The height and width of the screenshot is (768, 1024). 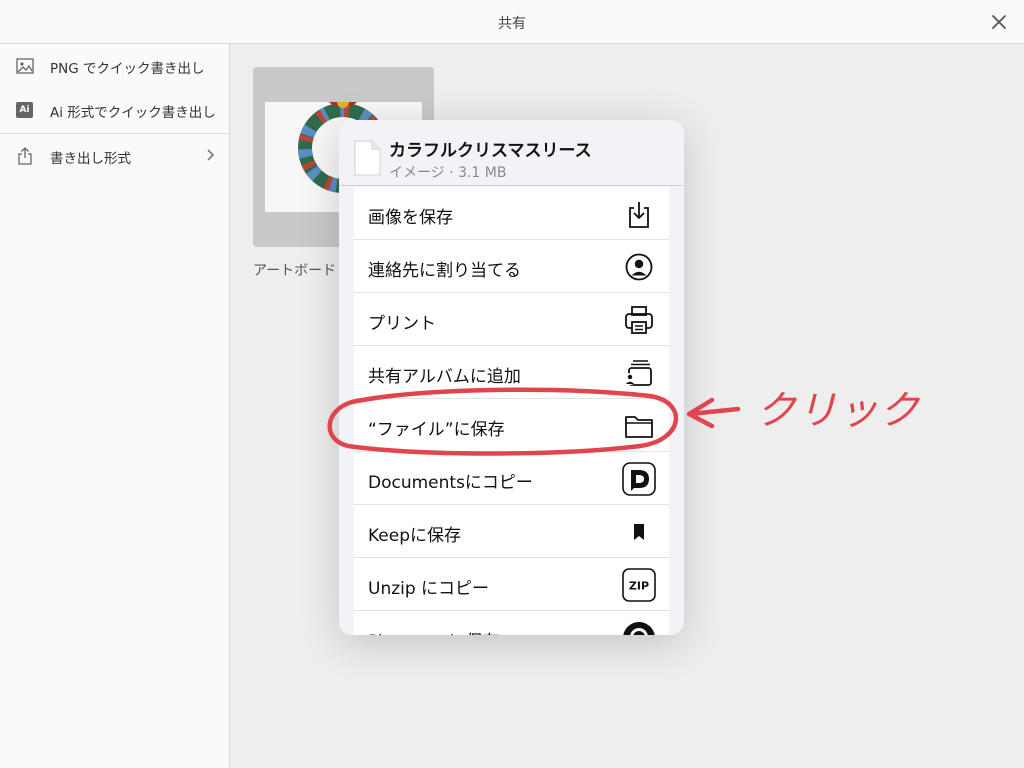 What do you see at coordinates (211, 155) in the screenshot?
I see `chevron-right-icon` at bounding box center [211, 155].